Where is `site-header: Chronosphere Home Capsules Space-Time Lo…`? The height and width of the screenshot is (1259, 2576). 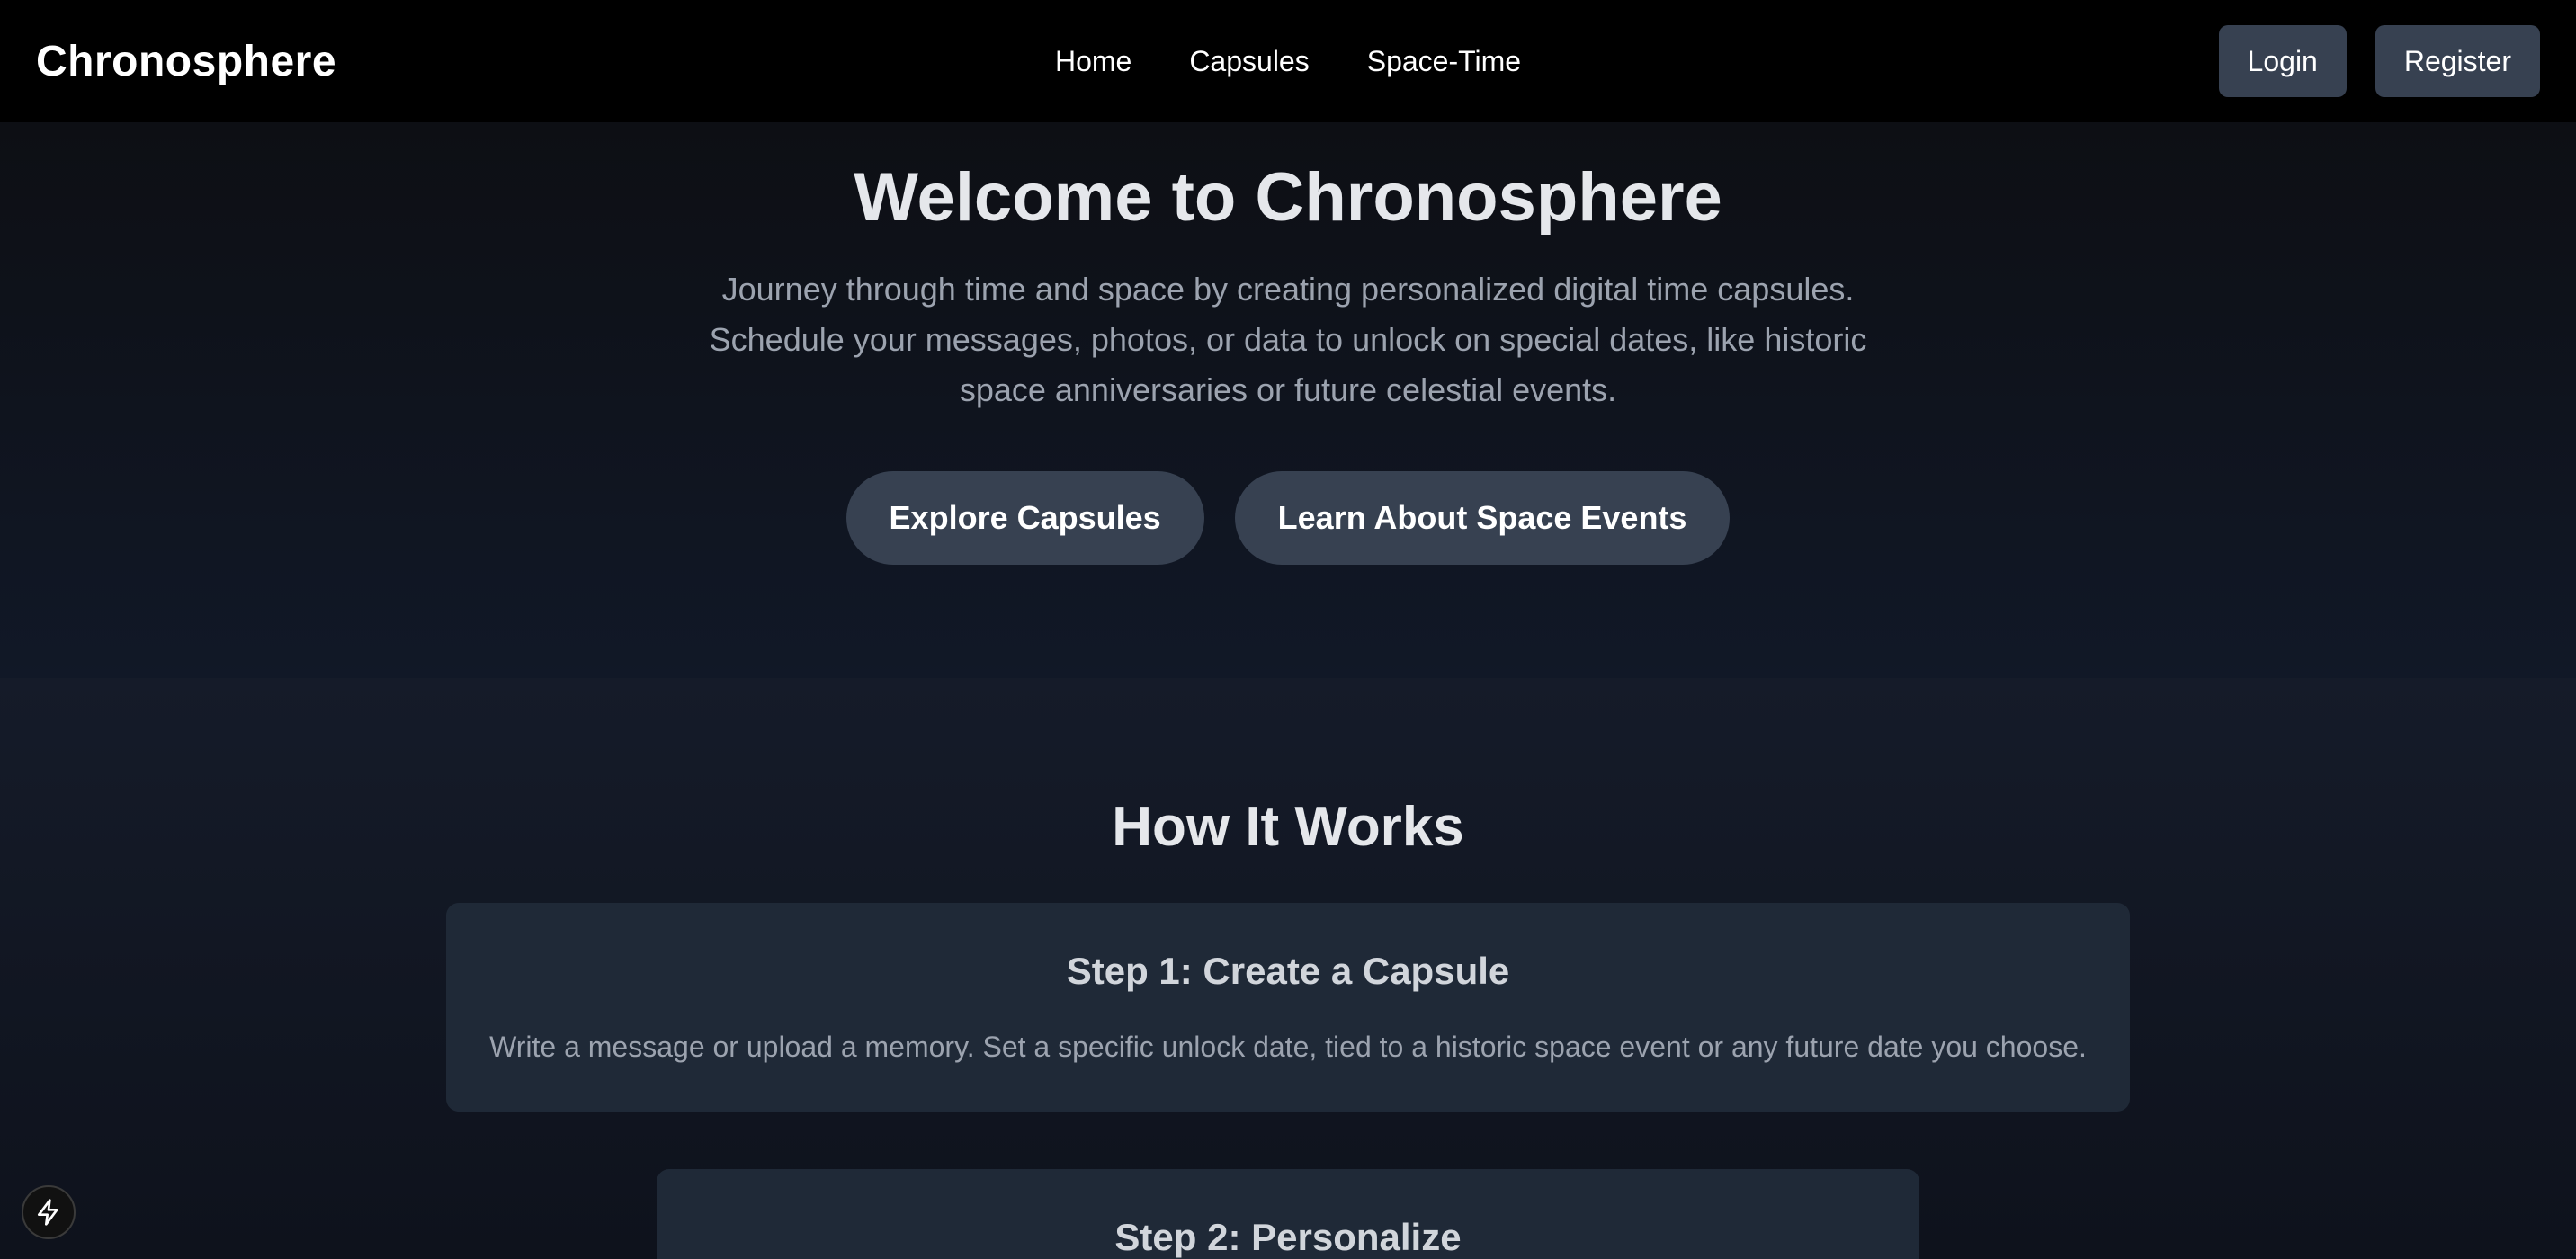
site-header: Chronosphere Home Capsules Space-Time Lo… is located at coordinates (1288, 61).